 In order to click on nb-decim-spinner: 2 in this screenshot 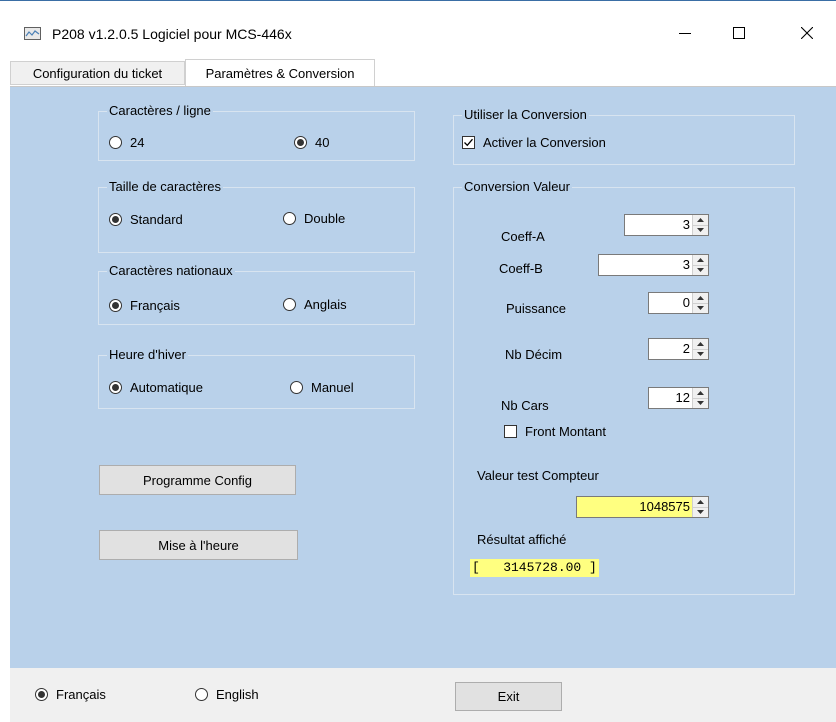, I will do `click(678, 349)`.